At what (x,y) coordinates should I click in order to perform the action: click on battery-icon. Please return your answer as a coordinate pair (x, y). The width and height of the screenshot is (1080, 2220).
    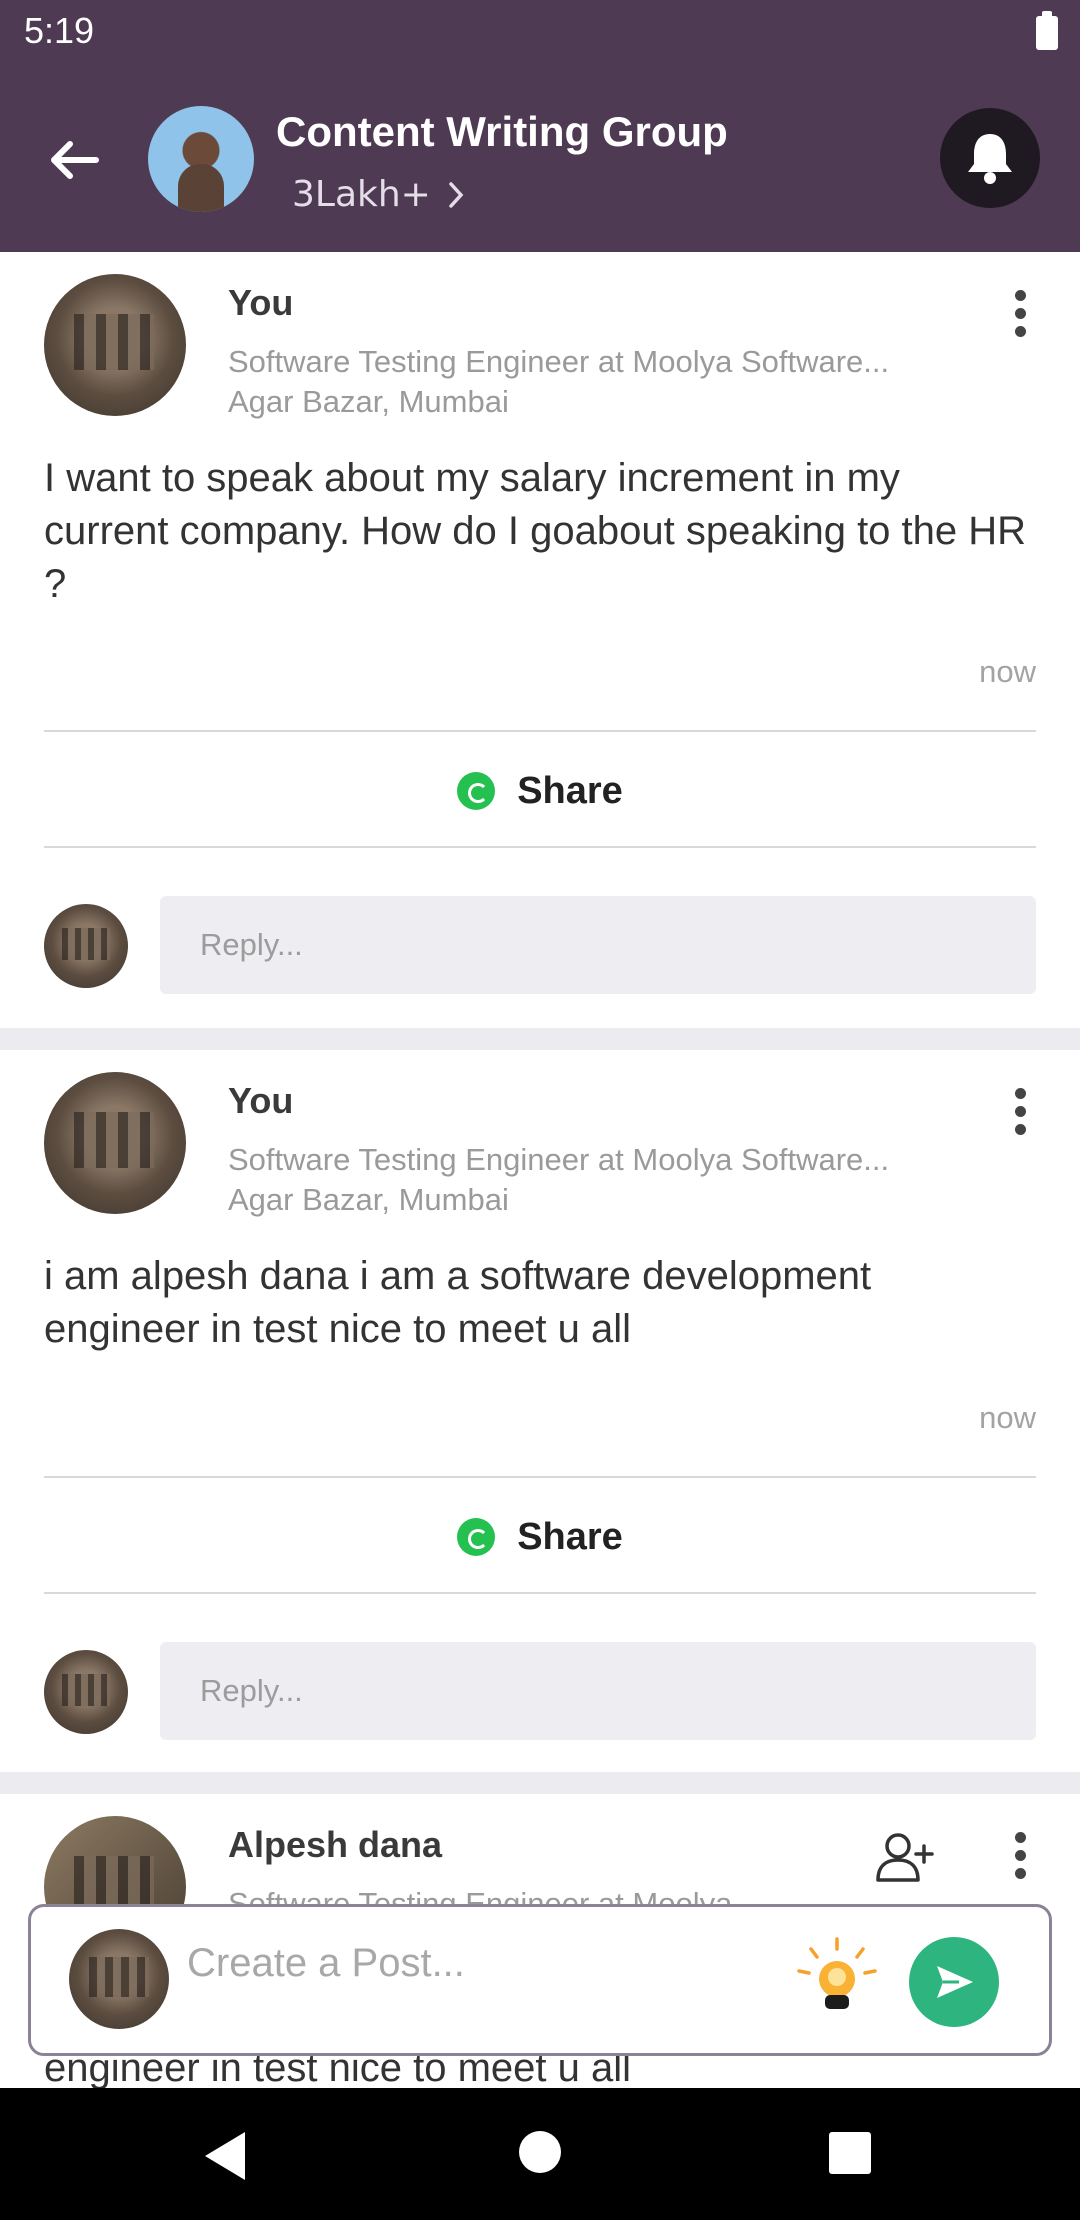
    Looking at the image, I should click on (1047, 30).